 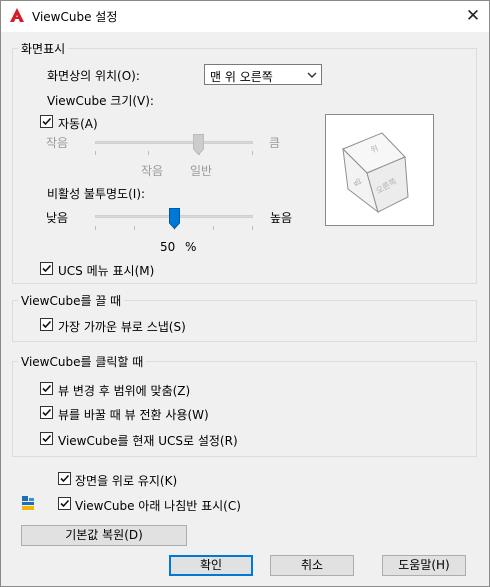 What do you see at coordinates (152, 171) in the screenshot?
I see `size-tick-small-label: 작음` at bounding box center [152, 171].